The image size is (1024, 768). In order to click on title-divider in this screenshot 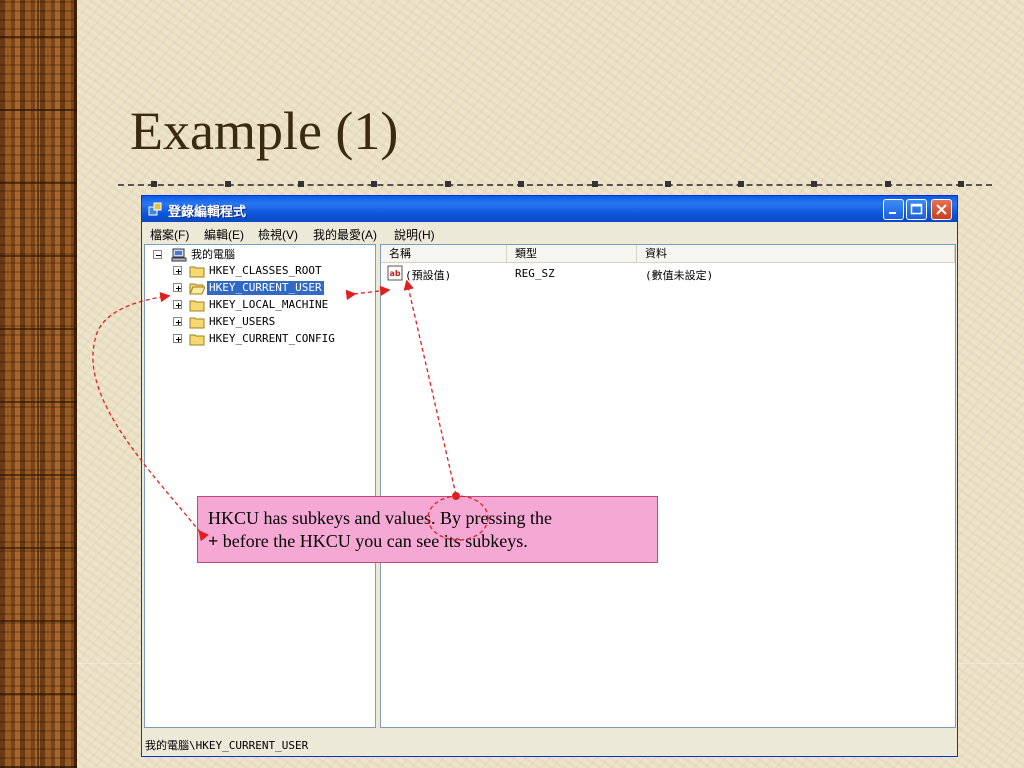, I will do `click(555, 185)`.